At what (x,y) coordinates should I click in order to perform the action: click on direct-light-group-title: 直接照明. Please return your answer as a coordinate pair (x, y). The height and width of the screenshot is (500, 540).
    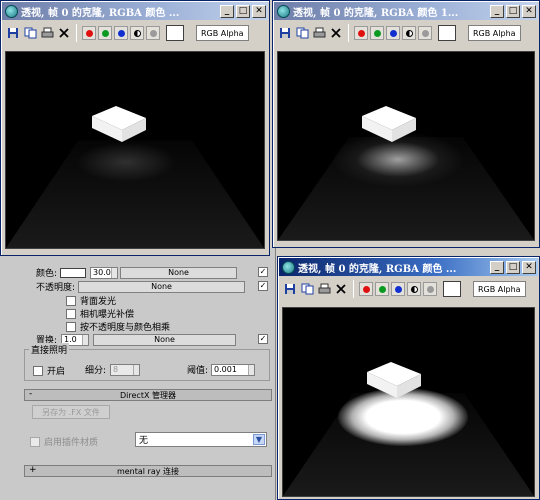
    Looking at the image, I should click on (49, 349).